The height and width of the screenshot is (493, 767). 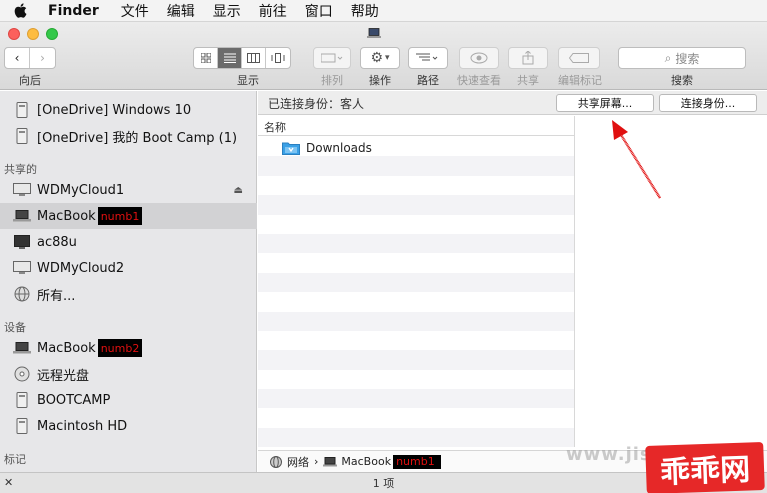 I want to click on menu-help: 帮助, so click(x=365, y=11).